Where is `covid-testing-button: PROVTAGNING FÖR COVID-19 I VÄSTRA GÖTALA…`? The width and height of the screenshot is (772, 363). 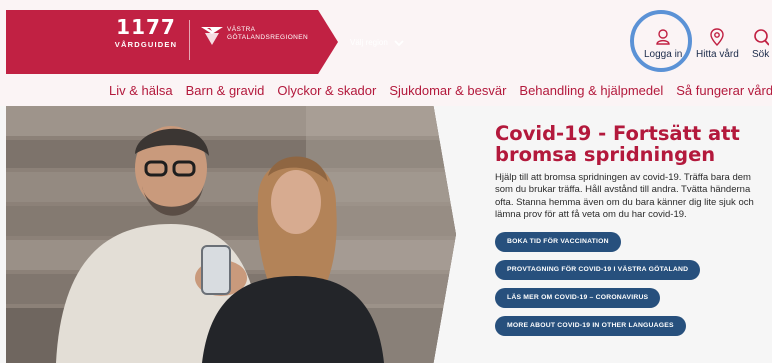 covid-testing-button: PROVTAGNING FÖR COVID-19 I VÄSTRA GÖTALA… is located at coordinates (598, 269).